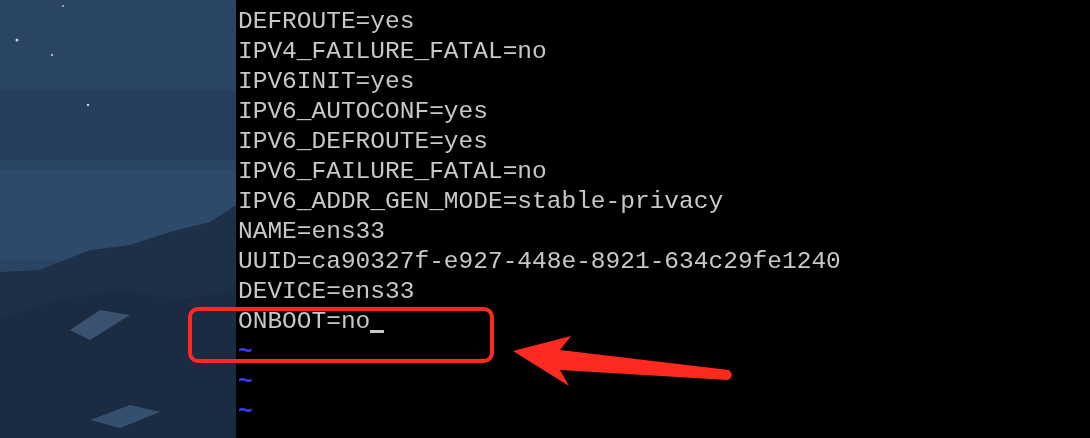 The image size is (1090, 438). I want to click on config-line: IPV6_AUTOCONF=yes, so click(363, 112).